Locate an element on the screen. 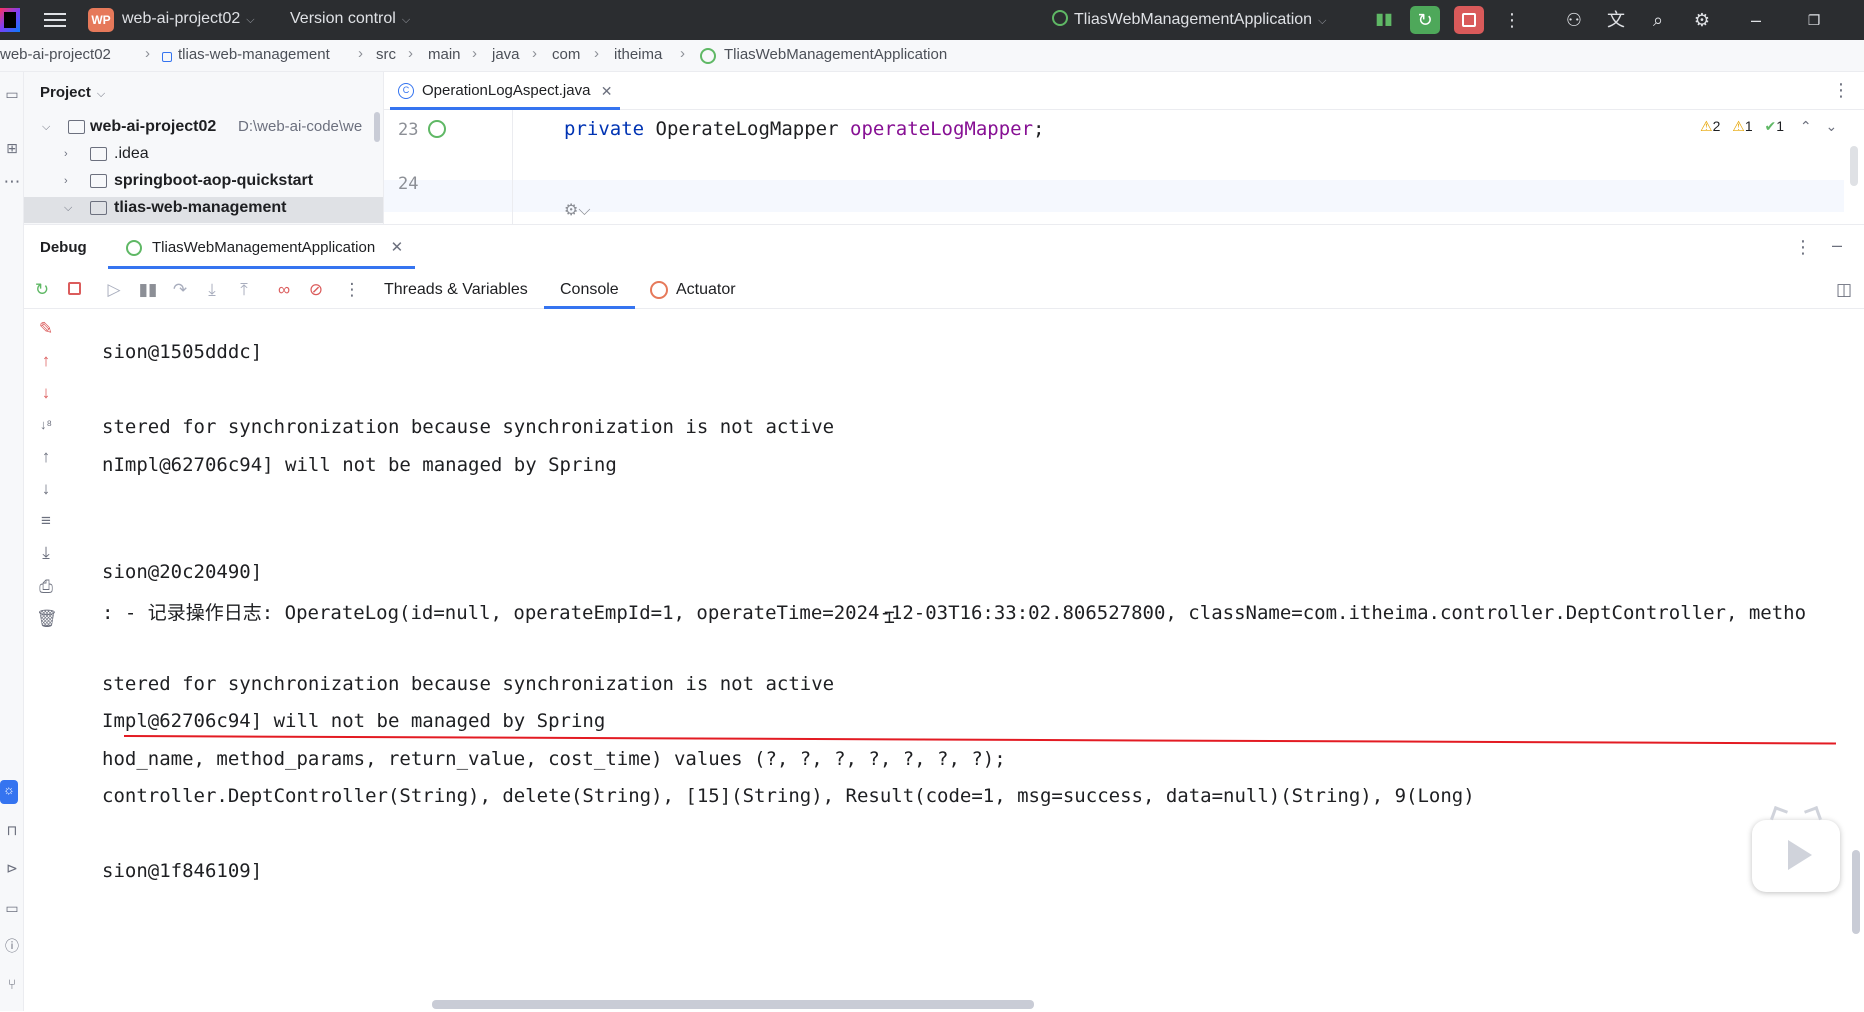 The image size is (1864, 1012). scroll-to-end-icon: ⤓ is located at coordinates (46, 553).